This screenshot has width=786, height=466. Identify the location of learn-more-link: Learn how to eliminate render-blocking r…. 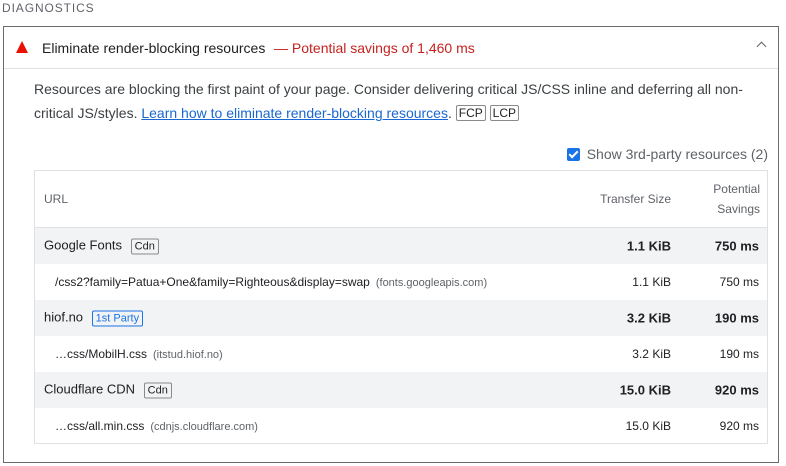
(294, 113).